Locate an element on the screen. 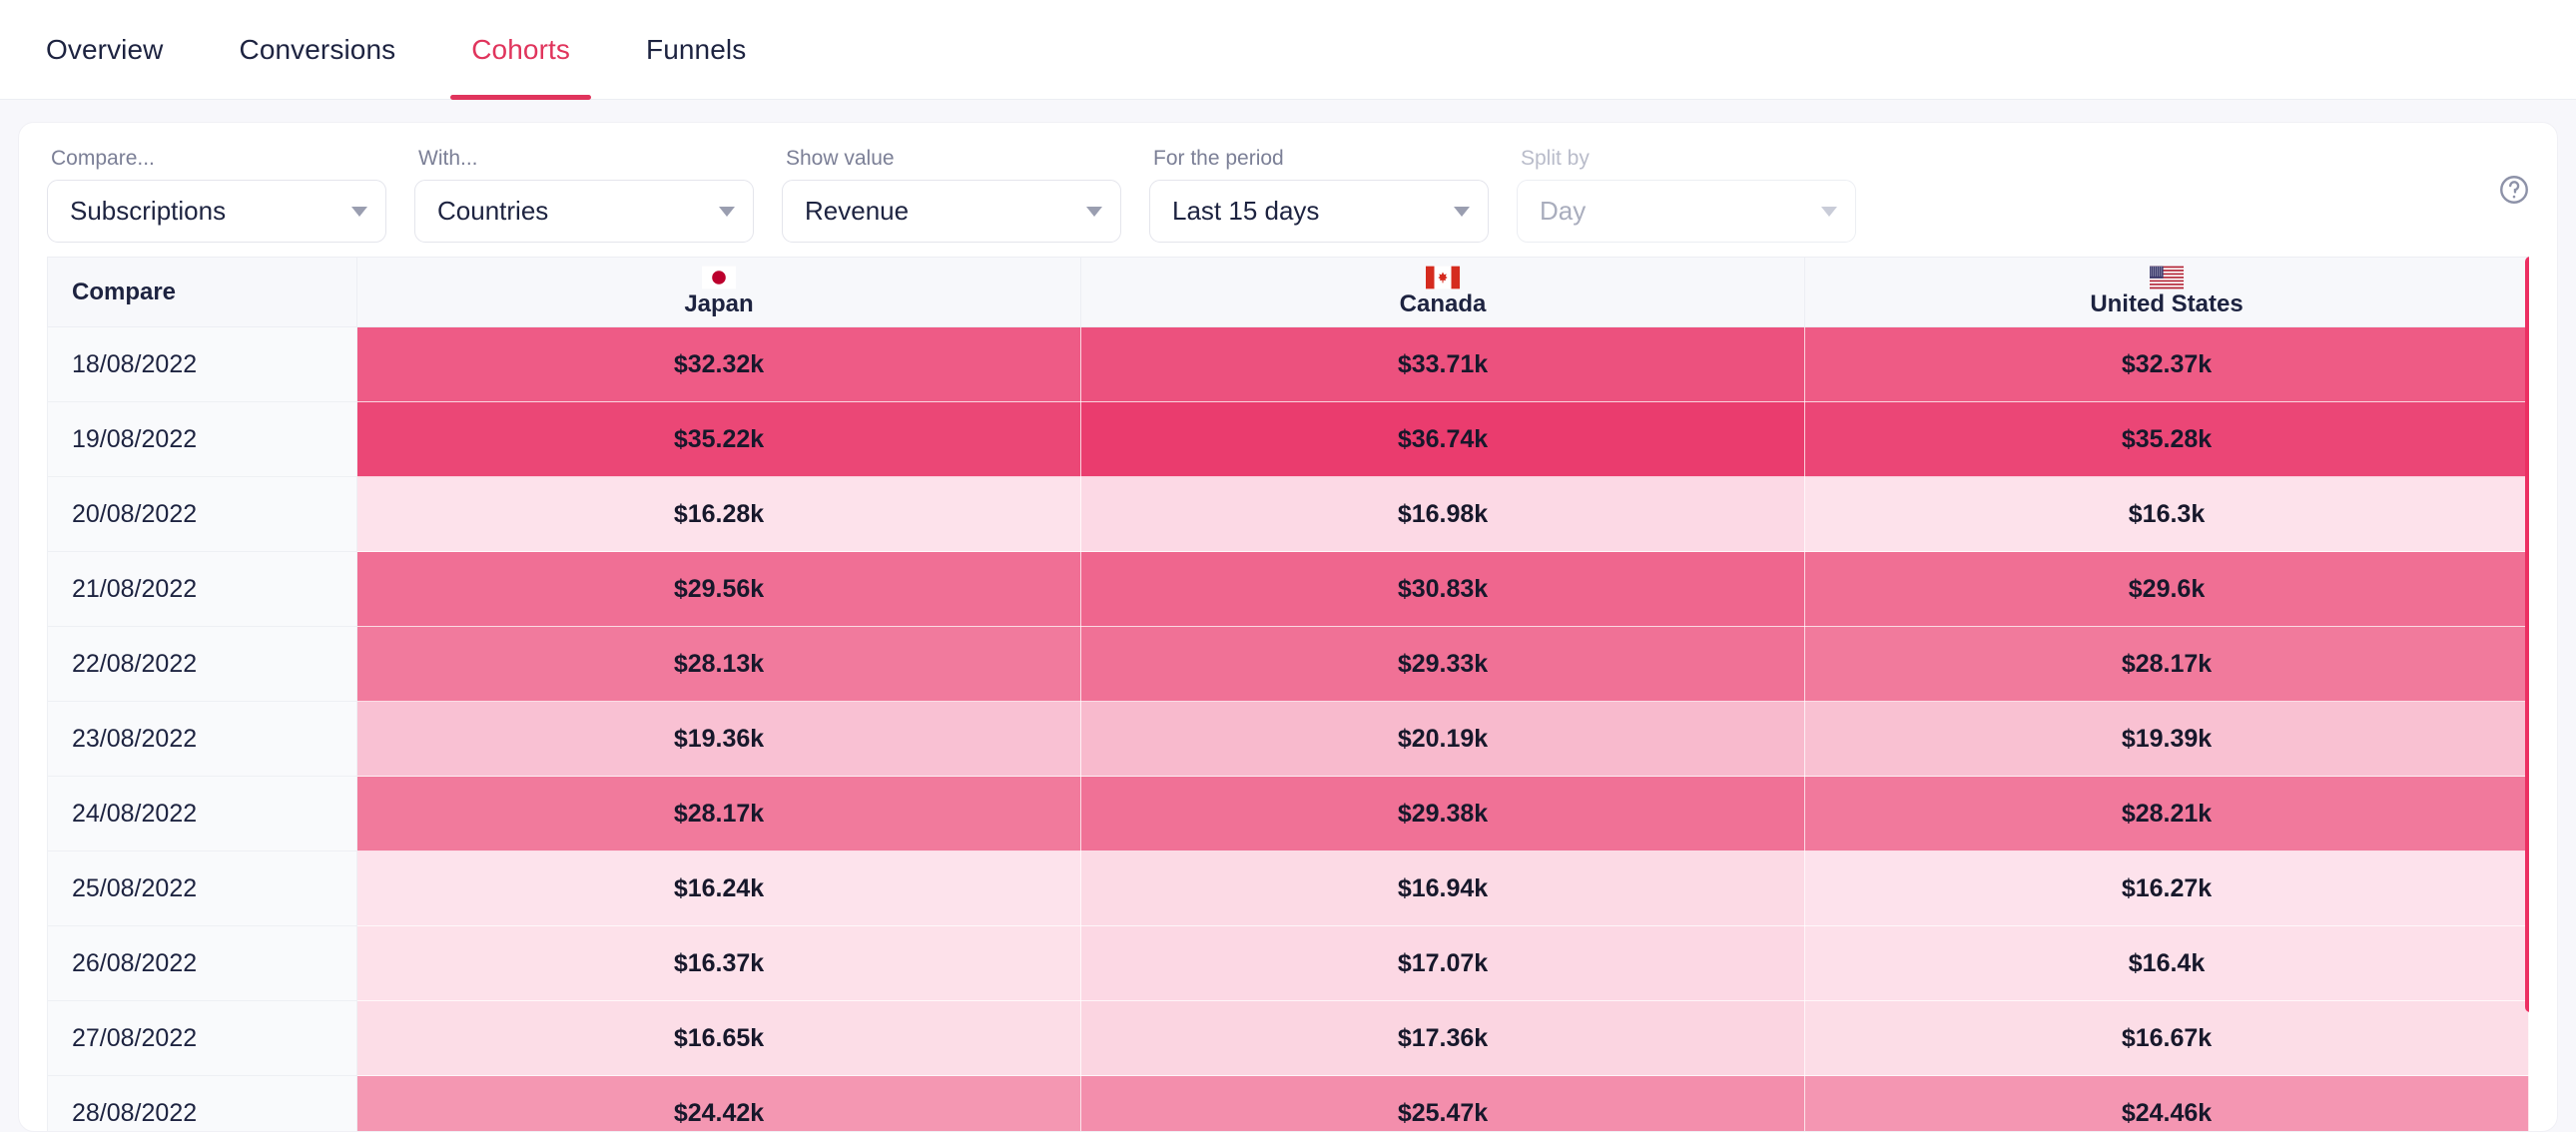 The height and width of the screenshot is (1132, 2576). heatmap-cell: $29.38k is located at coordinates (1442, 813).